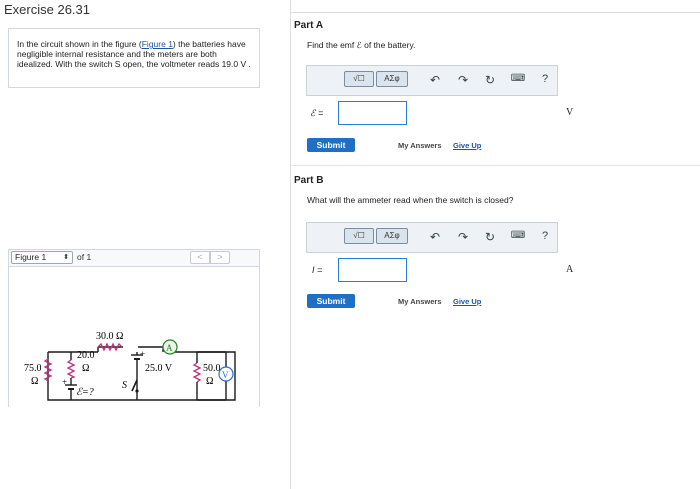  I want to click on resistor-20-zigzag, so click(71, 369).